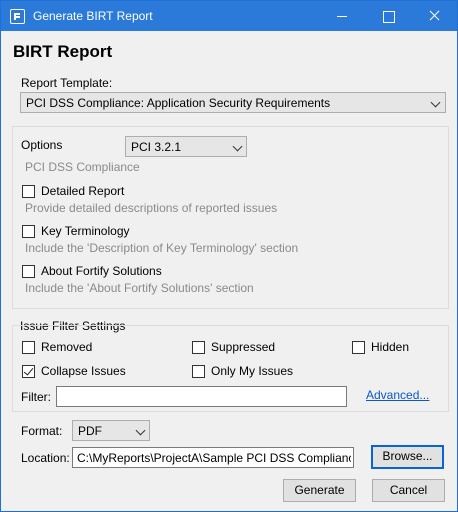  What do you see at coordinates (63, 51) in the screenshot?
I see `page-title: BIRT Report` at bounding box center [63, 51].